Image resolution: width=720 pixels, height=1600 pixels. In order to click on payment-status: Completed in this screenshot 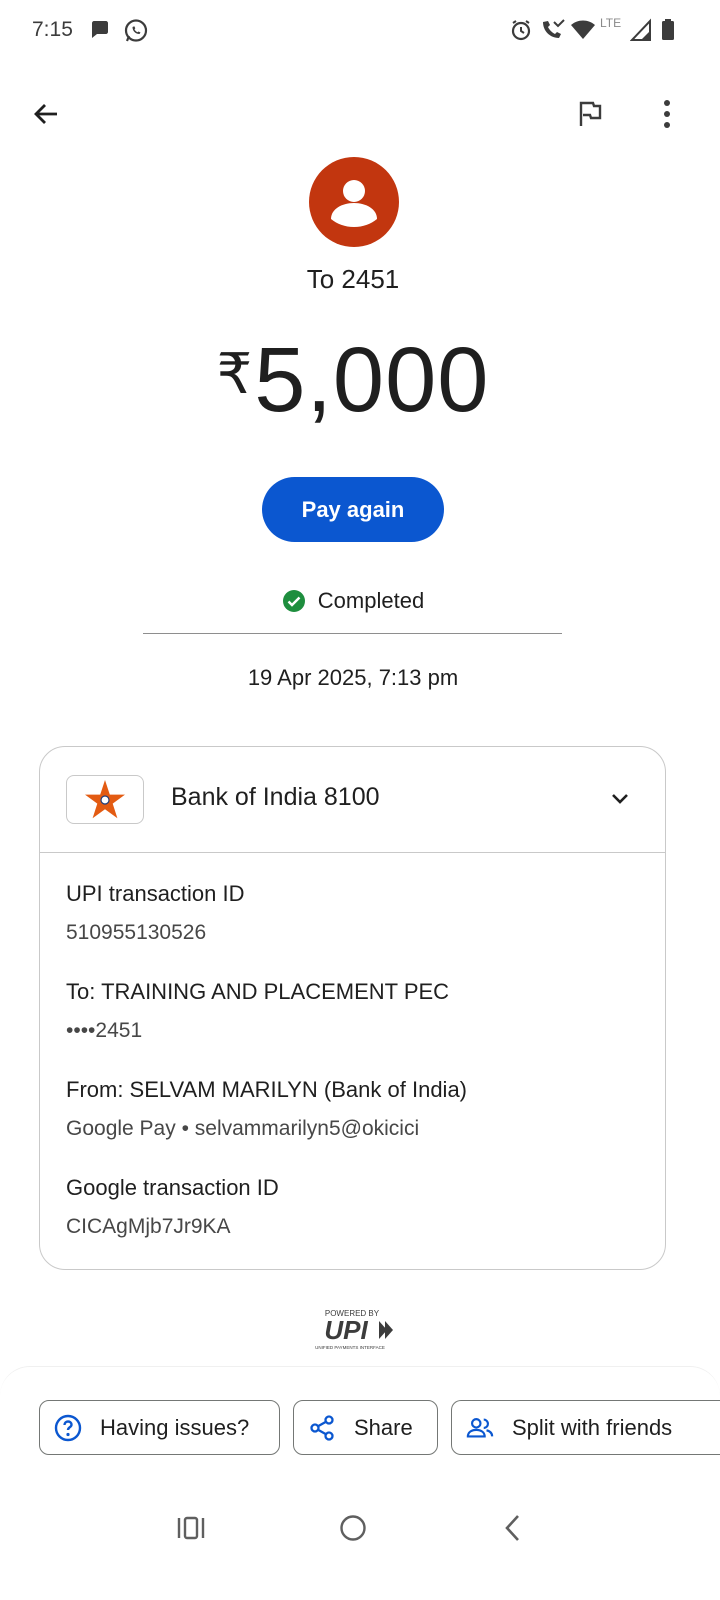, I will do `click(353, 601)`.